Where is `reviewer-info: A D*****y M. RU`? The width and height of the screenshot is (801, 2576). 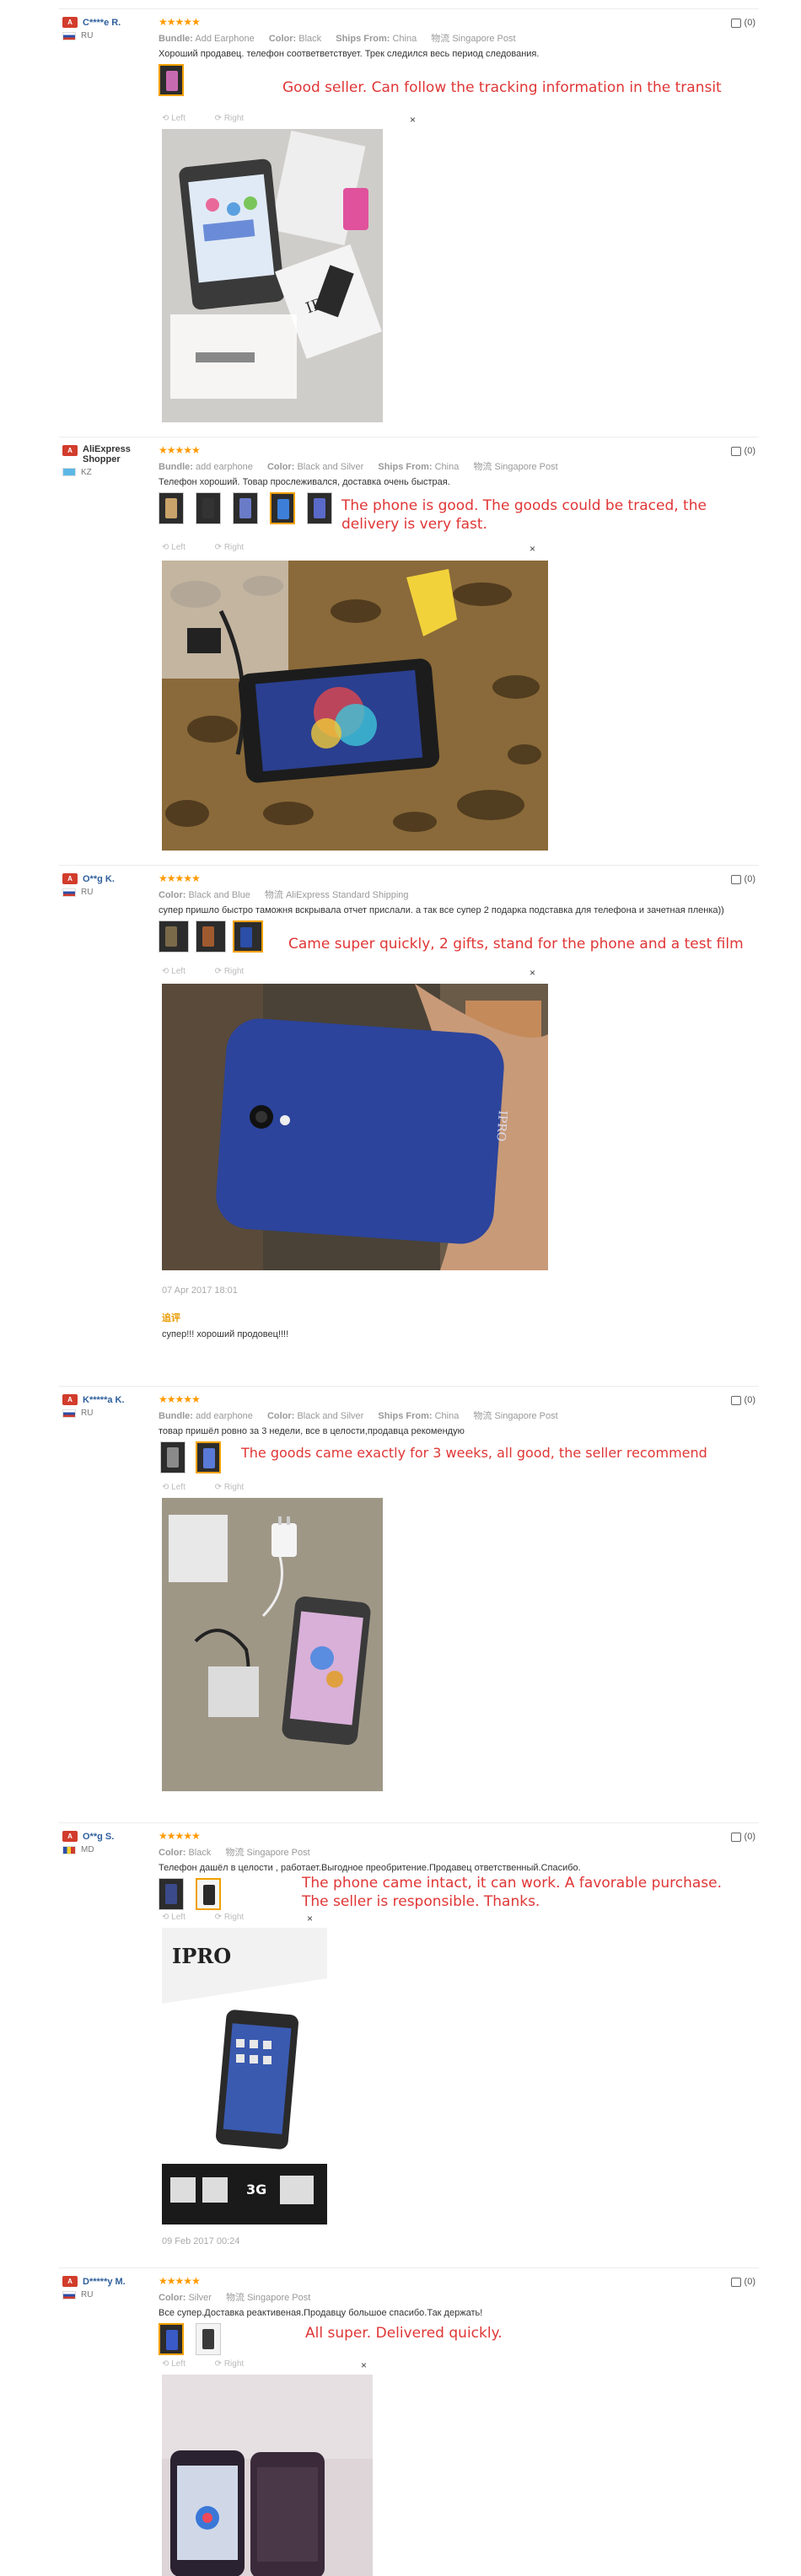 reviewer-info: A D*****y M. RU is located at coordinates (109, 2287).